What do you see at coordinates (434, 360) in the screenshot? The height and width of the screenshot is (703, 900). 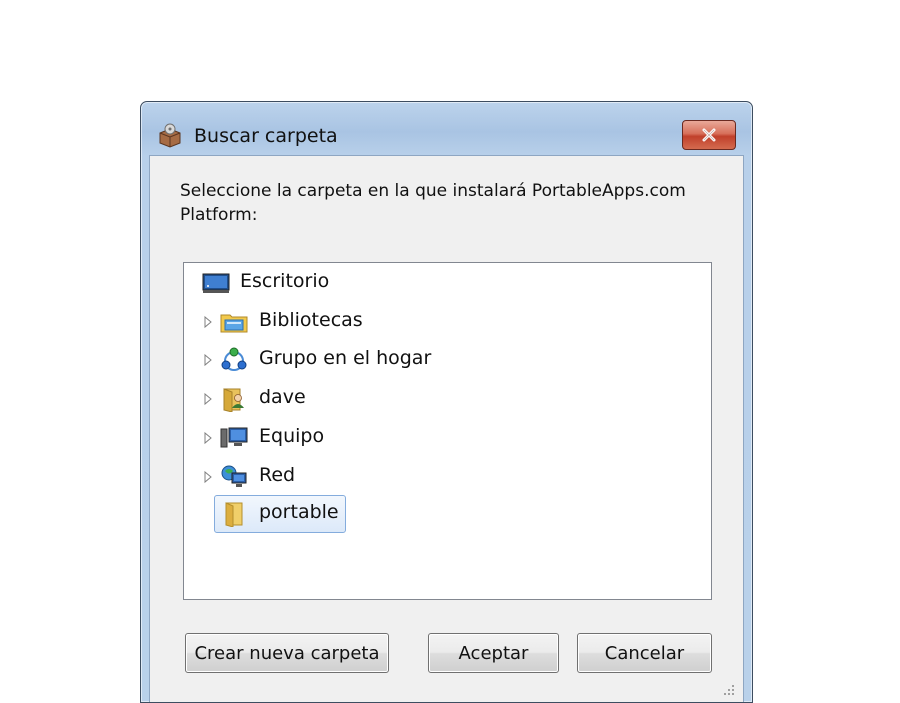 I see `tree-item-grupo-en-el-hogar: Grupo en el hogar` at bounding box center [434, 360].